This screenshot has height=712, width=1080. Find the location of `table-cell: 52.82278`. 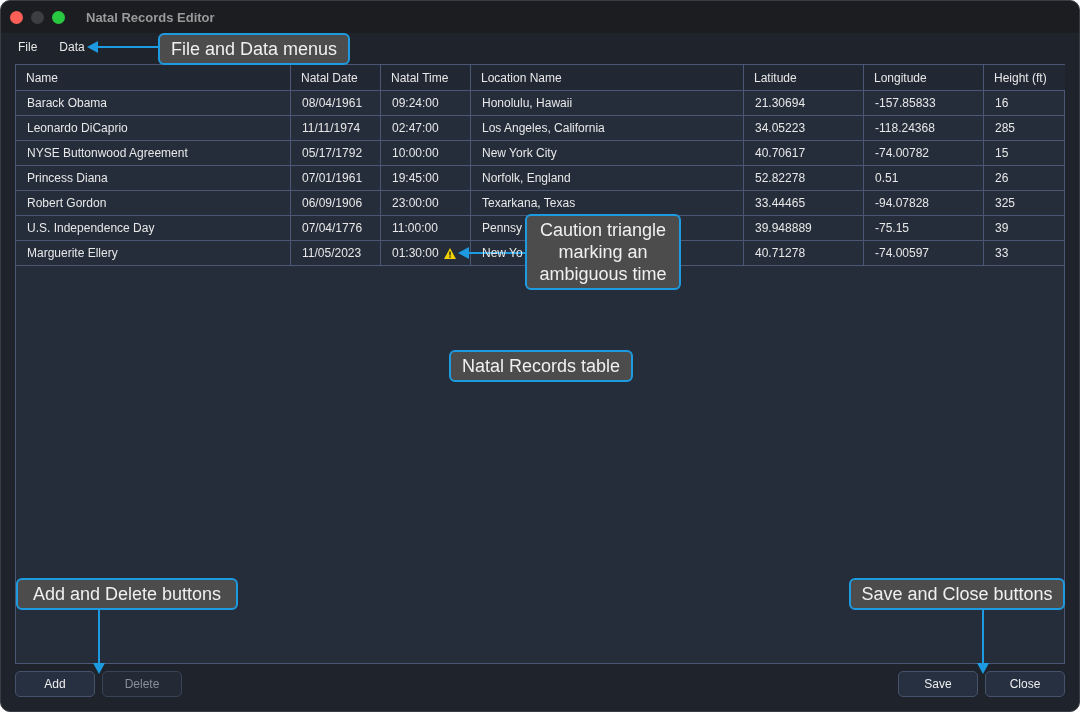

table-cell: 52.82278 is located at coordinates (804, 178).